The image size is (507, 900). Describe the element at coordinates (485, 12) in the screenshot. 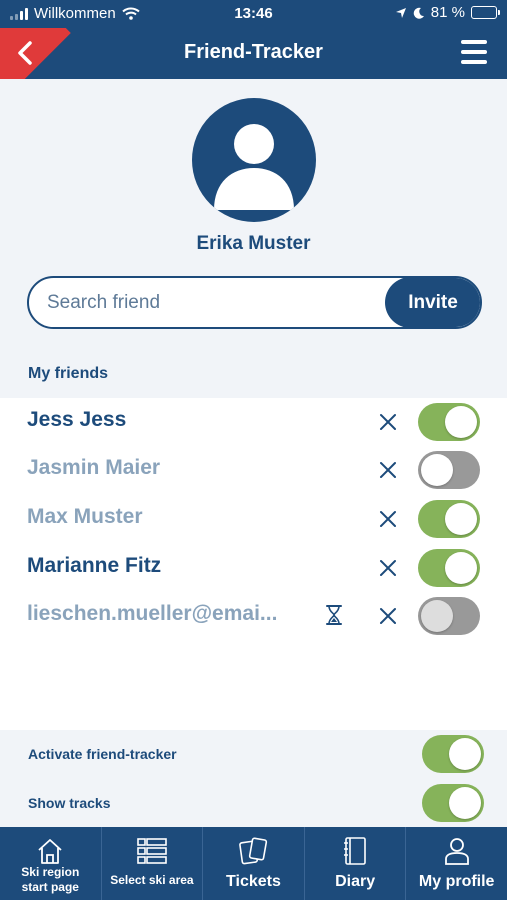

I see `battery-icon` at that location.